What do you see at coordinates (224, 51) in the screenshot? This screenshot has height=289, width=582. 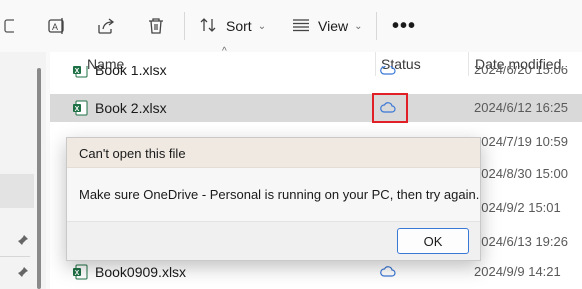 I see `sort-ascending-icon: ^` at bounding box center [224, 51].